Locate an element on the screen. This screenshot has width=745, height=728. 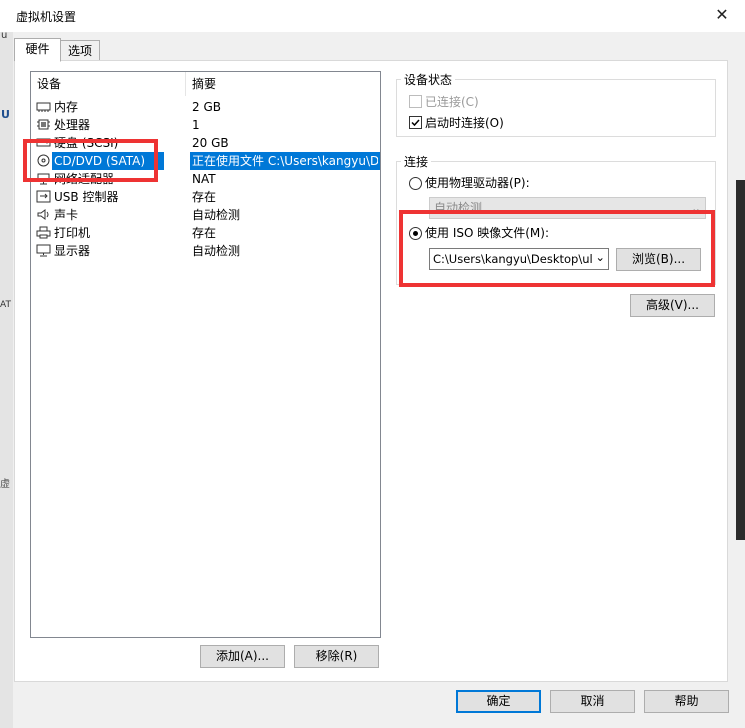
device-row-usb: USB 控制器 存在 is located at coordinates (205, 197).